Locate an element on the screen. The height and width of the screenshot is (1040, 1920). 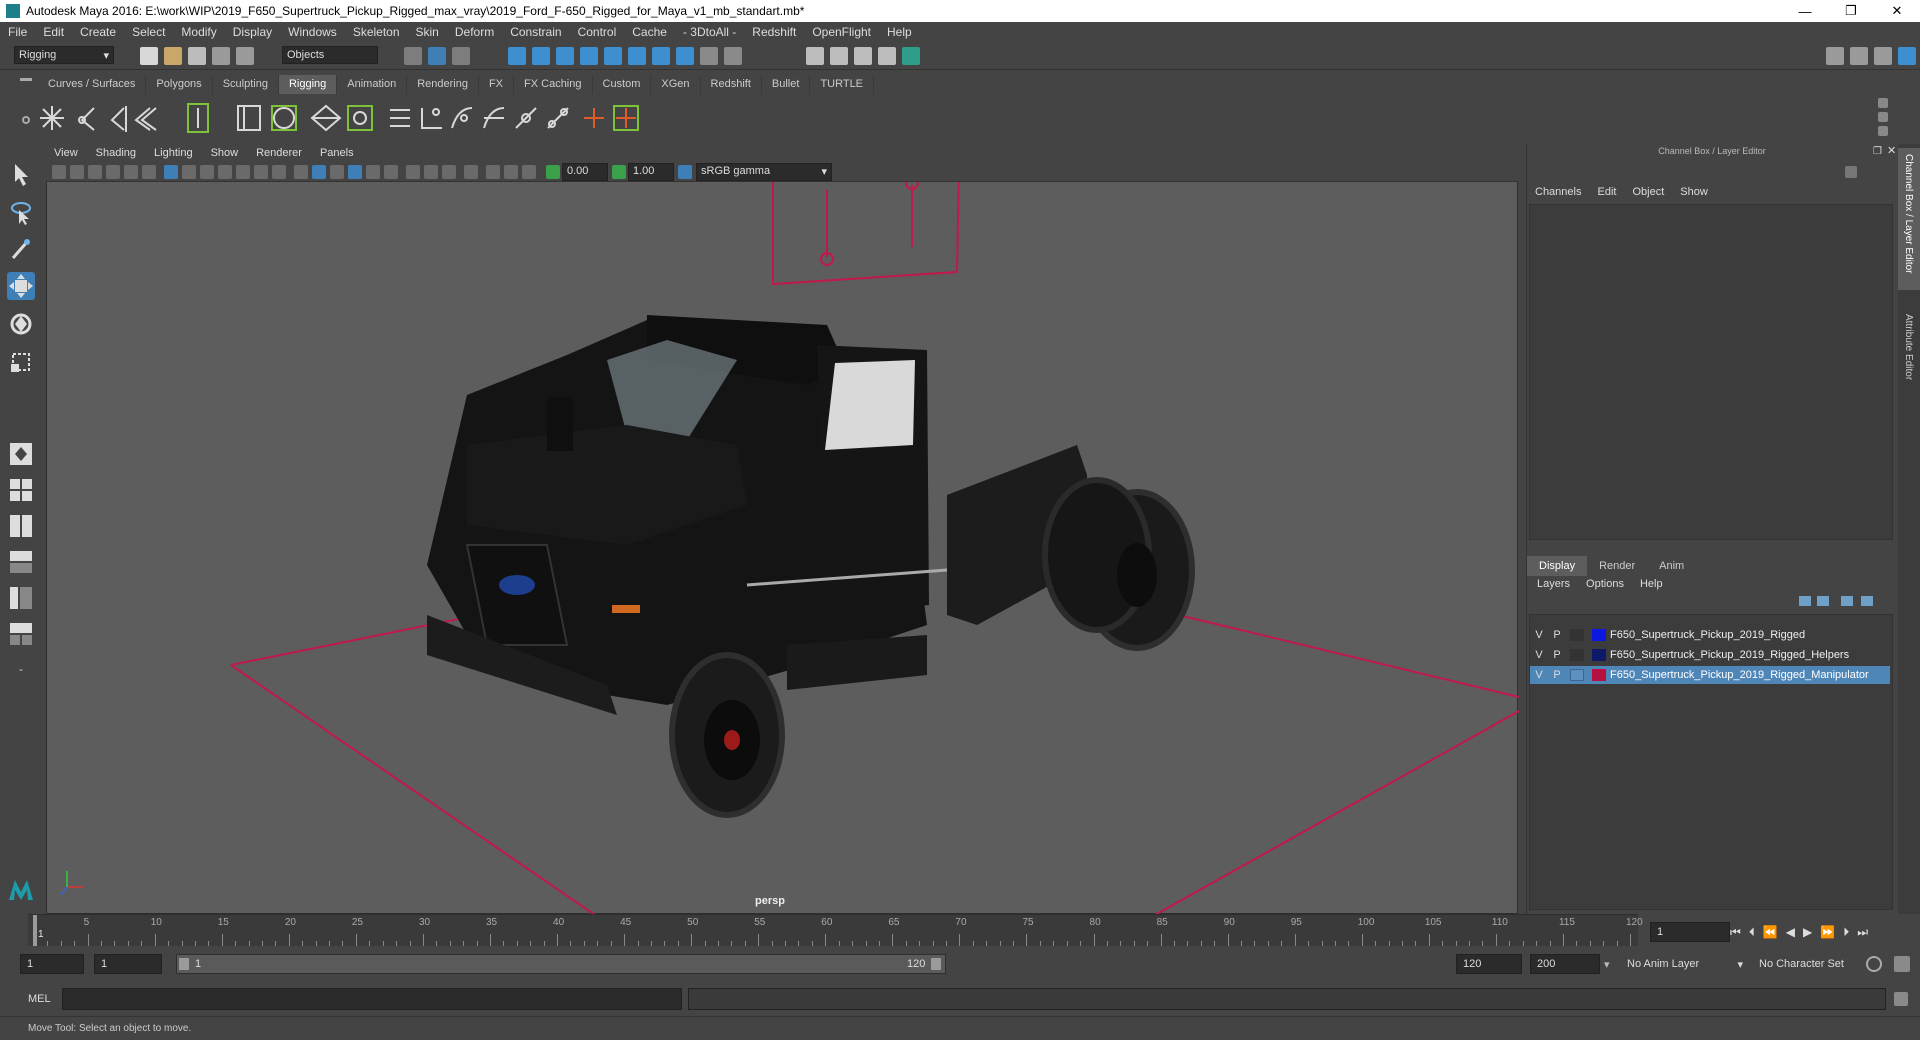
resolution-gate-icon is located at coordinates (207, 172).